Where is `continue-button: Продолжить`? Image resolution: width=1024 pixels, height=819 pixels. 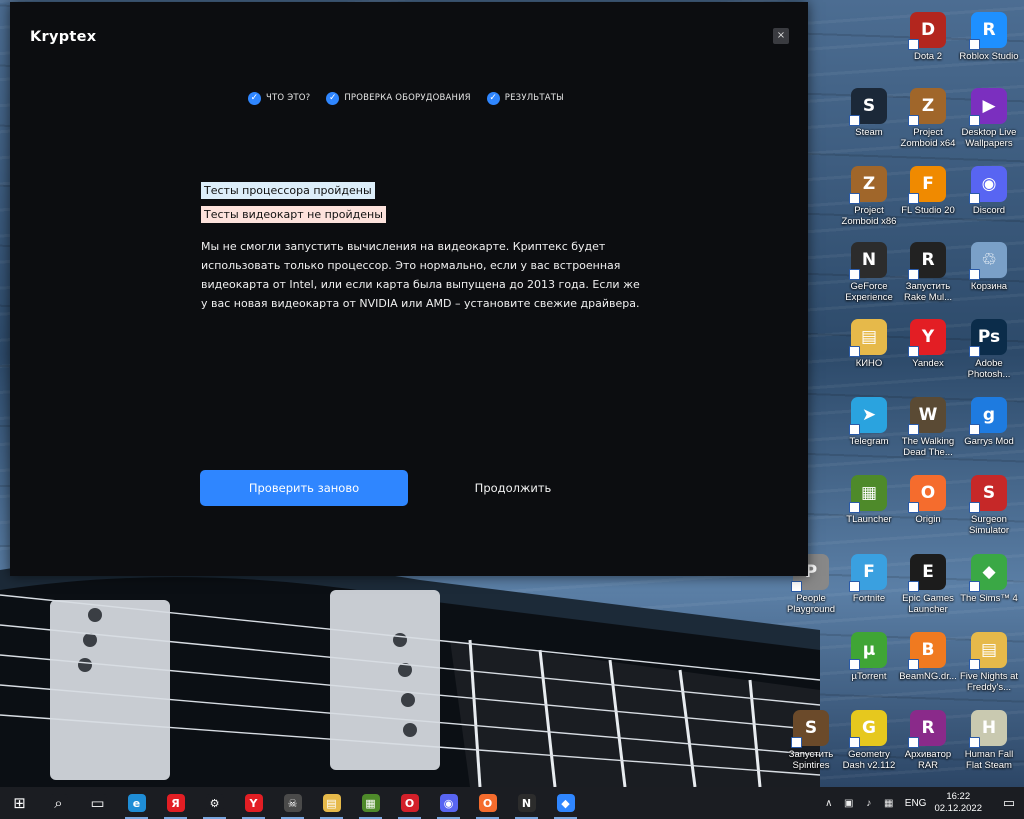 continue-button: Продолжить is located at coordinates (513, 488).